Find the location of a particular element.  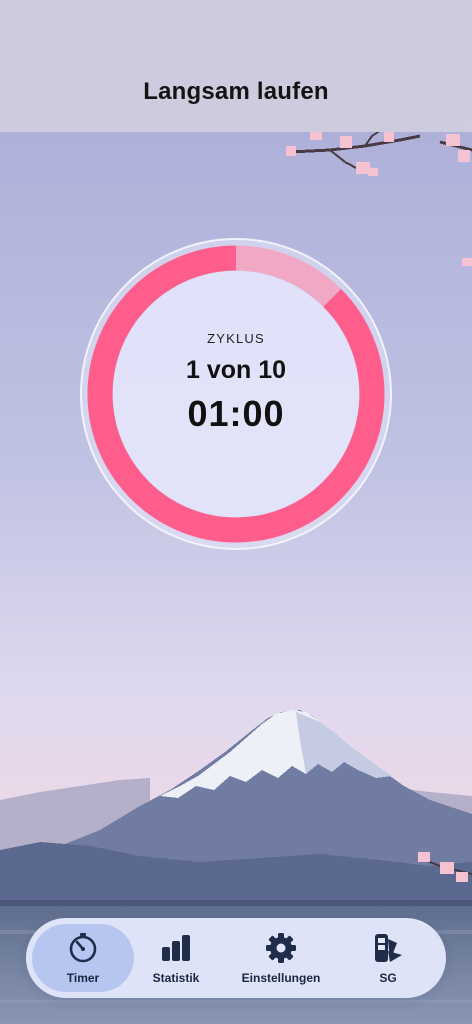

stopwatch-icon is located at coordinates (83, 948).